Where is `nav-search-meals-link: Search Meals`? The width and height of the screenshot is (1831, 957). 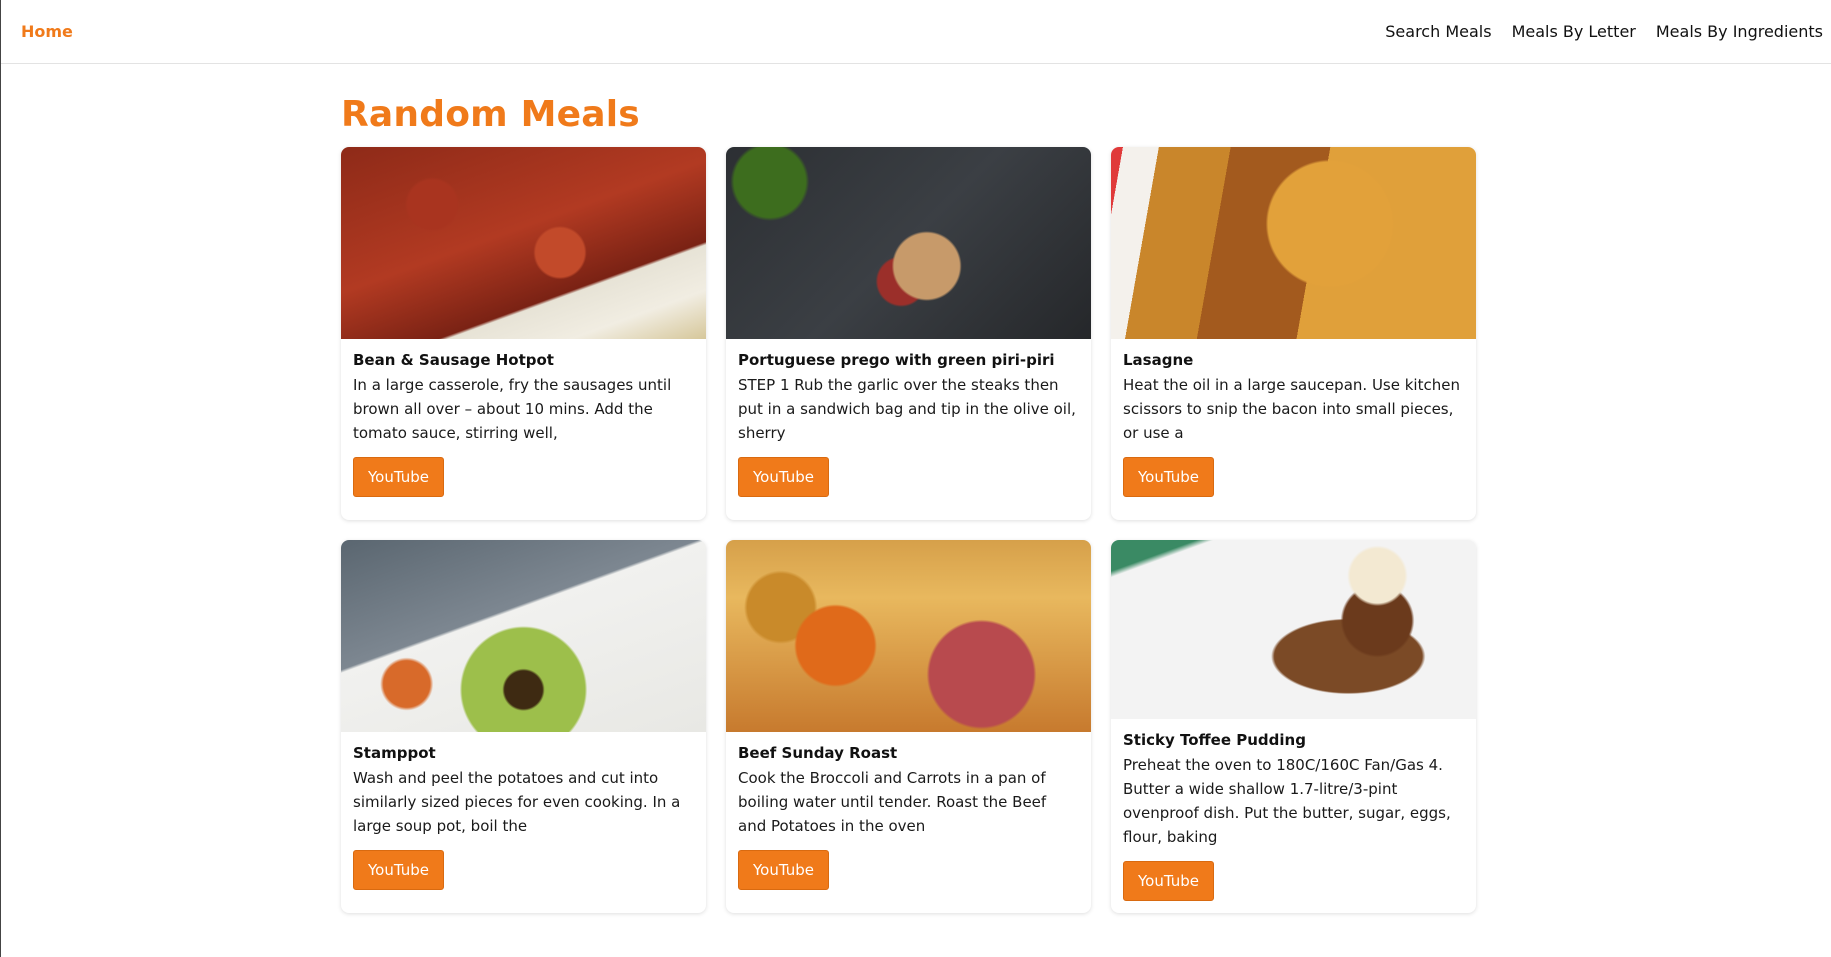 nav-search-meals-link: Search Meals is located at coordinates (1438, 31).